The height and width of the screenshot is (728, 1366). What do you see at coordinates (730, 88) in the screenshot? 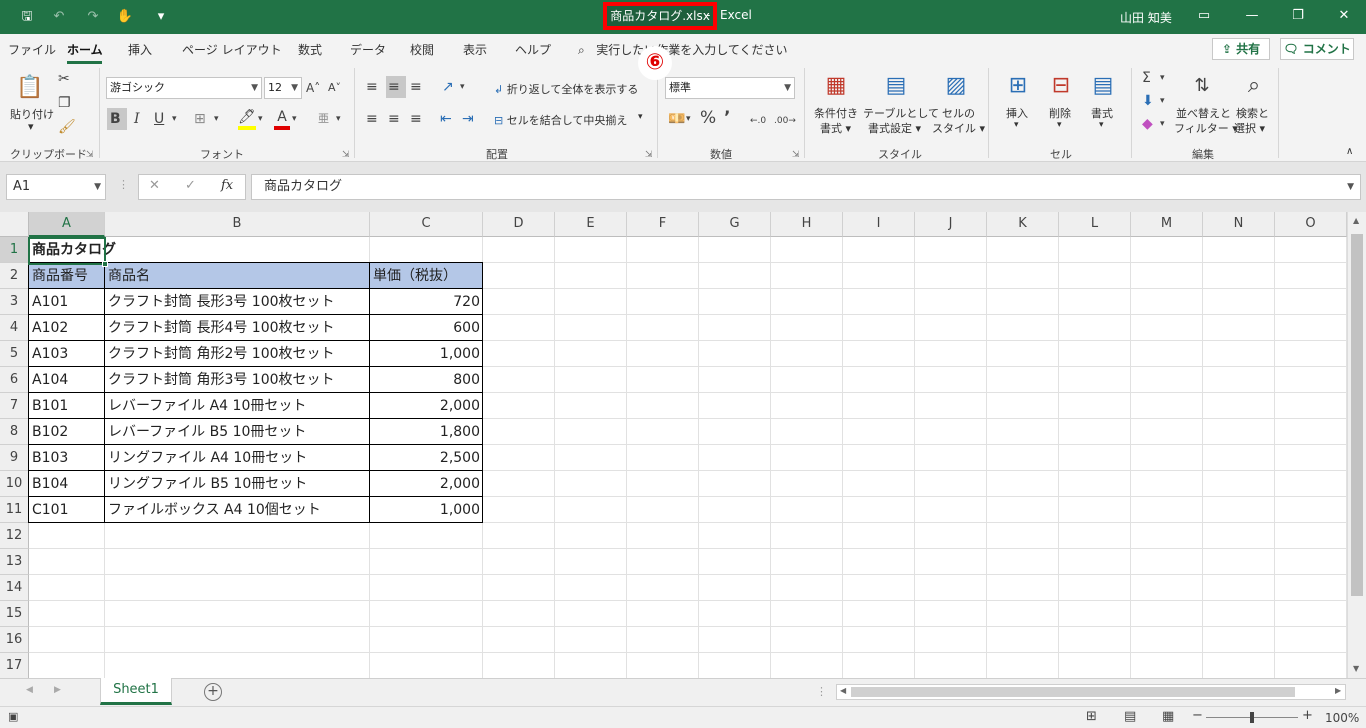
I see `number-format-combo: 標準 ▼` at bounding box center [730, 88].